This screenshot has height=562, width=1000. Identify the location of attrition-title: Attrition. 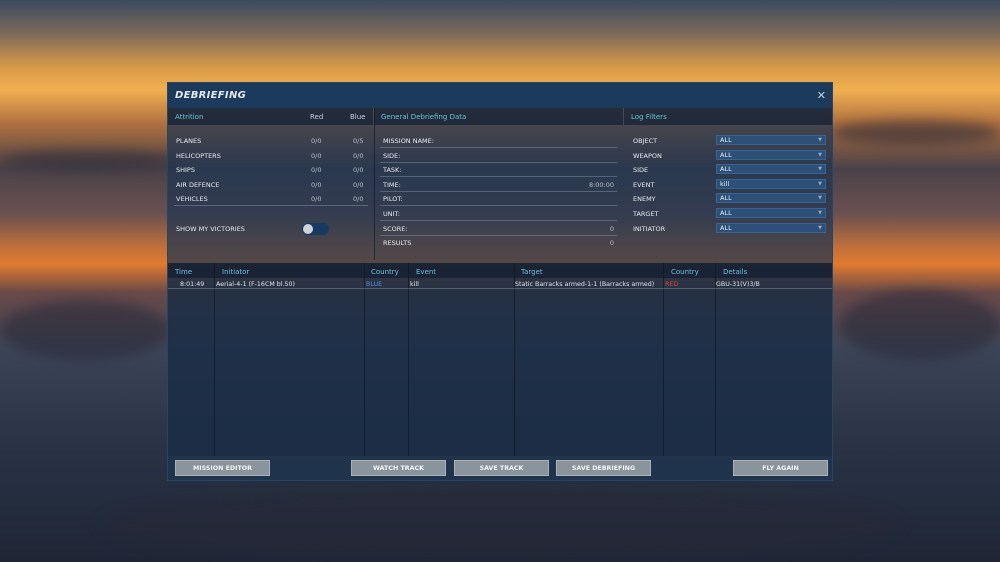
(189, 116).